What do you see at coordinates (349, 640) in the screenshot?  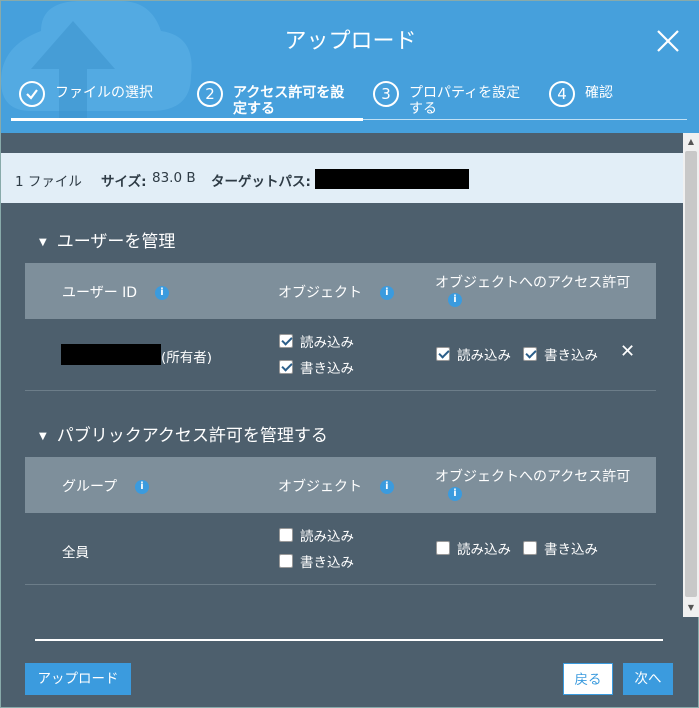 I see `footer-divider` at bounding box center [349, 640].